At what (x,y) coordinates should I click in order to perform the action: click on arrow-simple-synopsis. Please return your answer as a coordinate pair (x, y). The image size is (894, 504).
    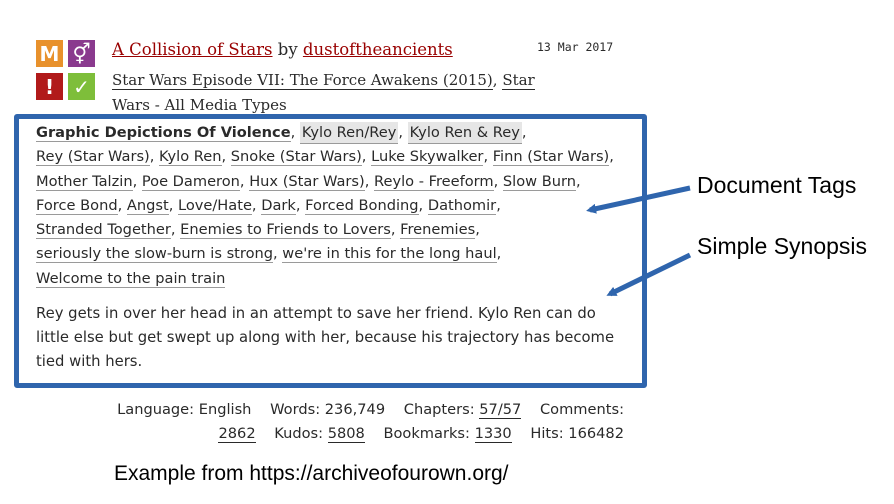
    Looking at the image, I should click on (649, 274).